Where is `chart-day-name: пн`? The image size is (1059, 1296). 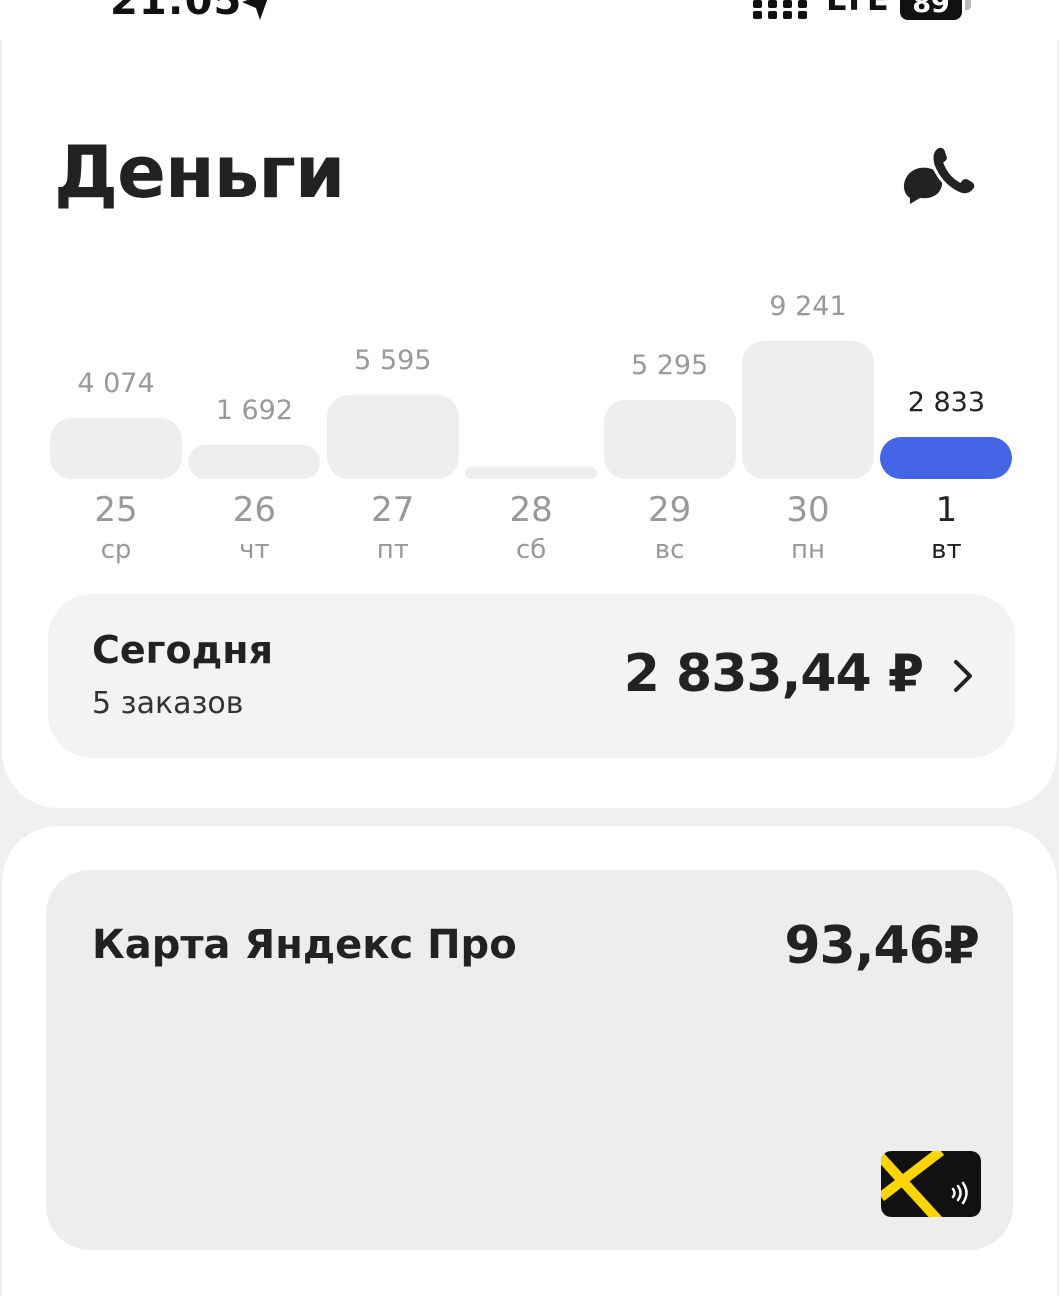 chart-day-name: пн is located at coordinates (808, 550).